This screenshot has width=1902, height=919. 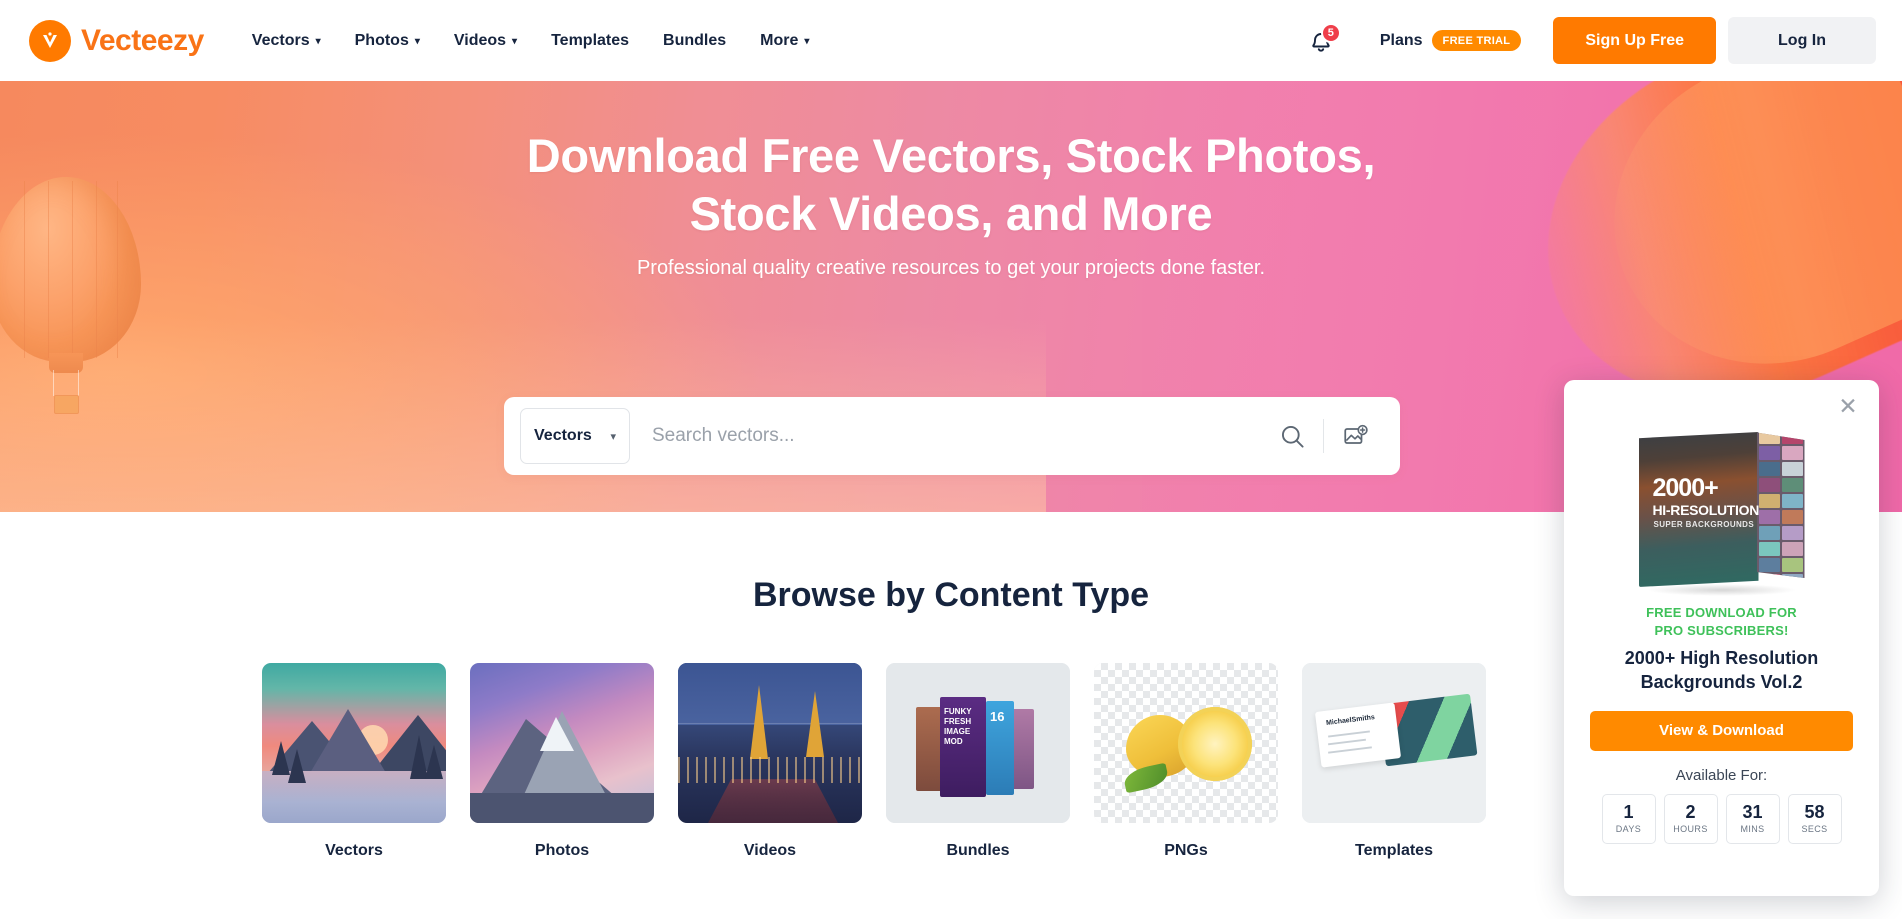 I want to click on notifications-button: 5, so click(x=1325, y=40).